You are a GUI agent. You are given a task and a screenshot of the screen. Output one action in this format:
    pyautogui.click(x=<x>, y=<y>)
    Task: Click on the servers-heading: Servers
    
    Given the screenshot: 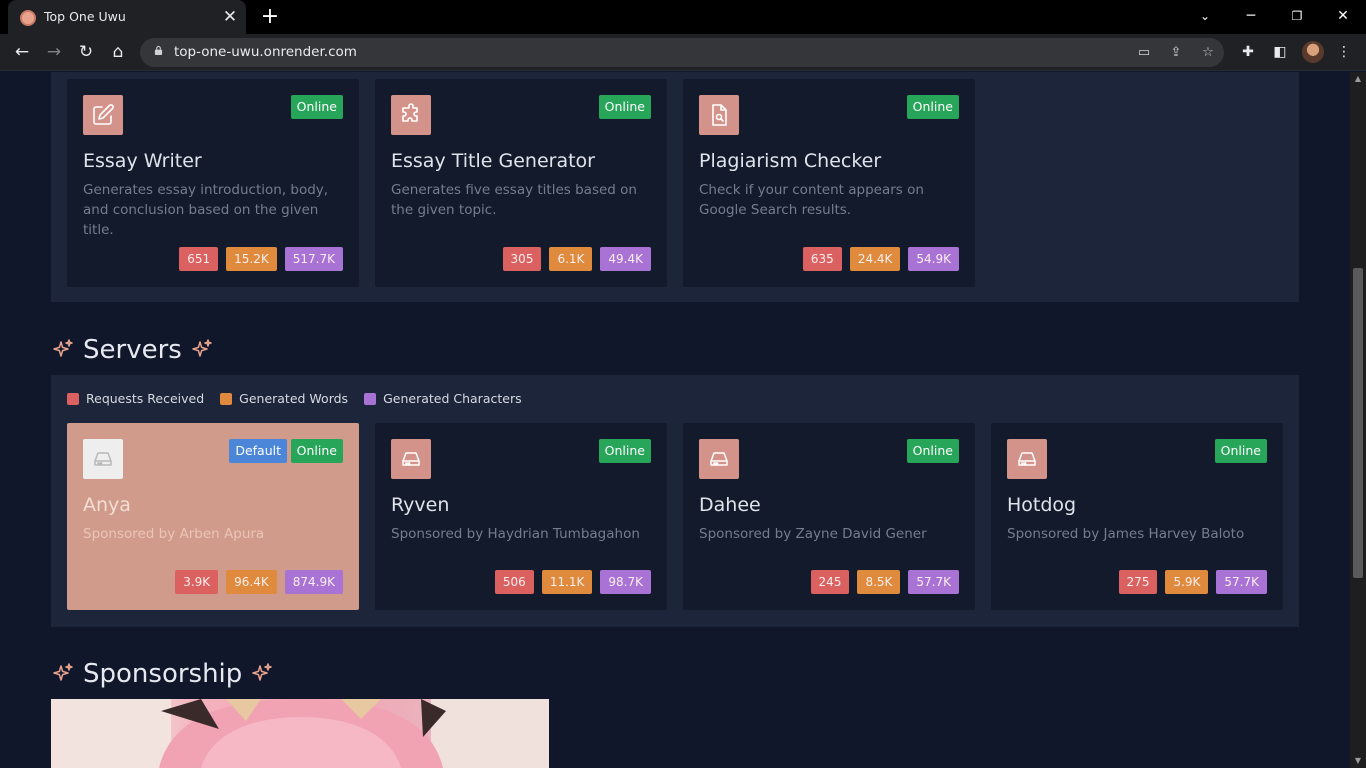 What is the action you would take?
    pyautogui.click(x=132, y=350)
    